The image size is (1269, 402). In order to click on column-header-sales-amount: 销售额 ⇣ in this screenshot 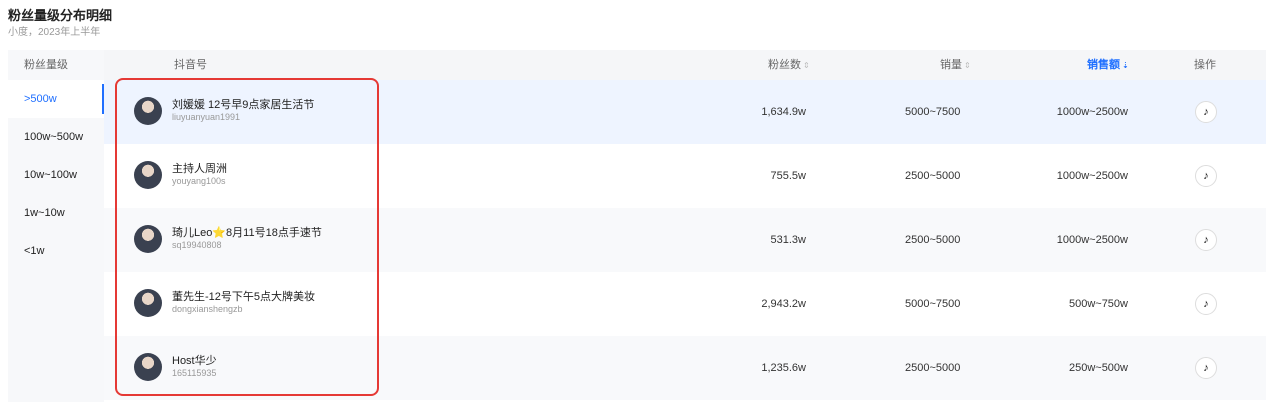, I will do `click(1108, 65)`.